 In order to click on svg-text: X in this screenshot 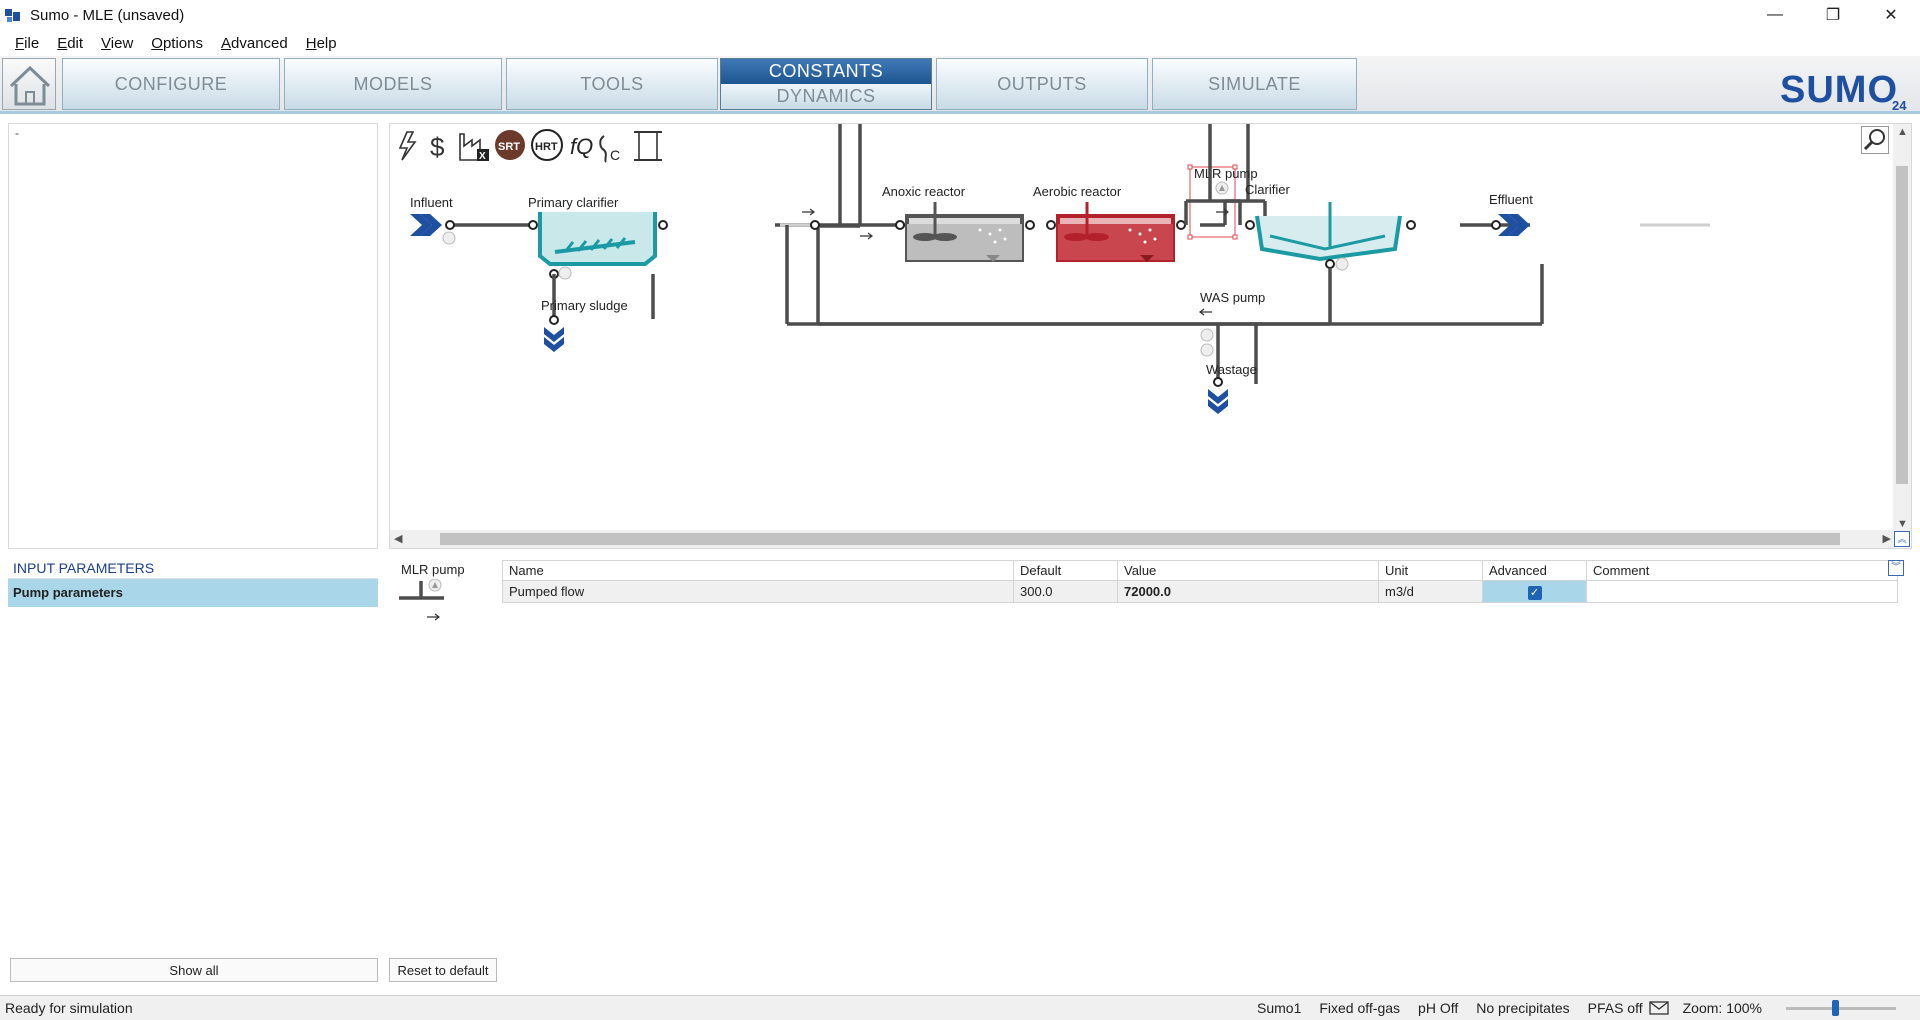, I will do `click(482, 156)`.